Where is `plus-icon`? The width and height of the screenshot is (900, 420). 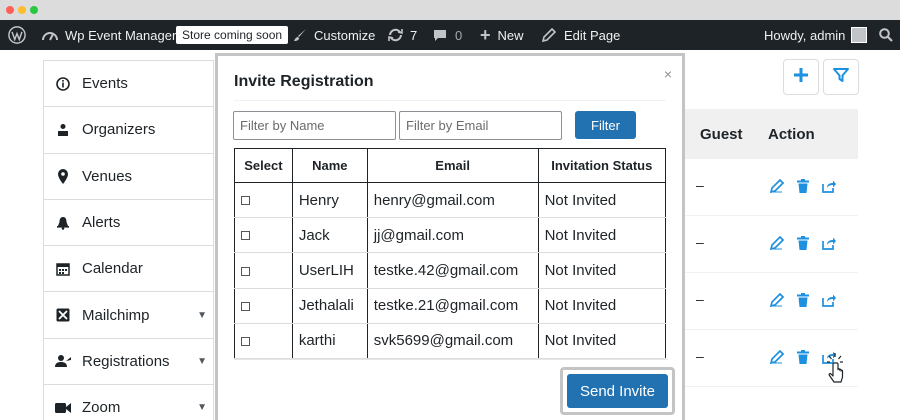 plus-icon is located at coordinates (801, 77).